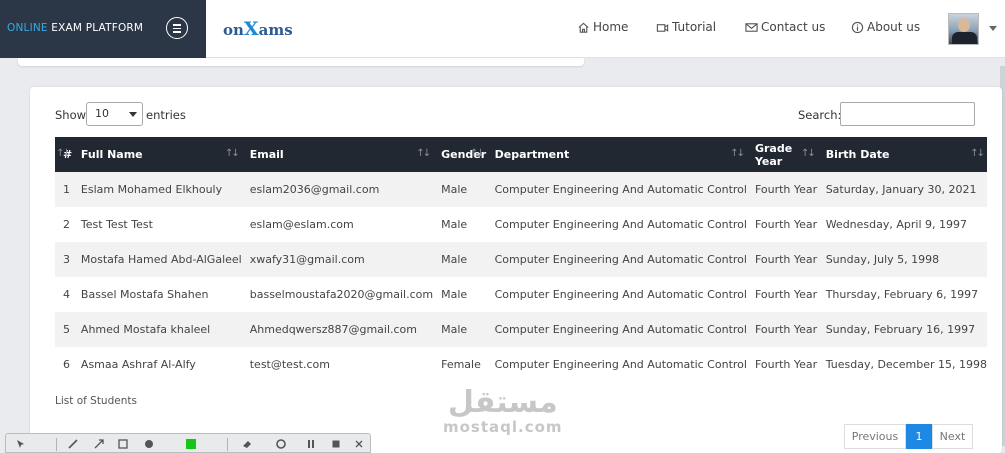  Describe the element at coordinates (161, 259) in the screenshot. I see `cell-full-name: Mostafa Hamed Abd-AlGaleel` at that location.